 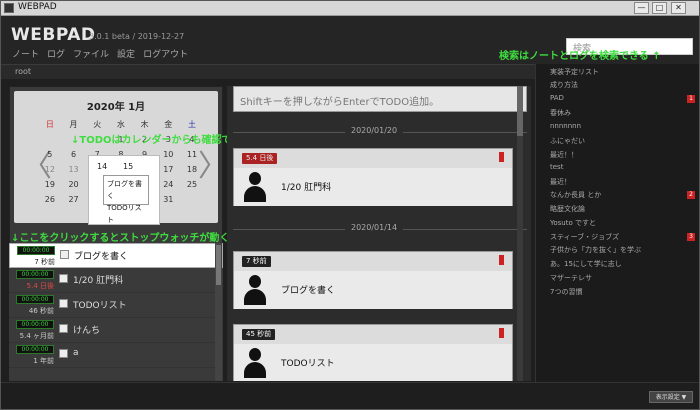 What do you see at coordinates (41, 311) in the screenshot?
I see `todo-age: 46 秒前` at bounding box center [41, 311].